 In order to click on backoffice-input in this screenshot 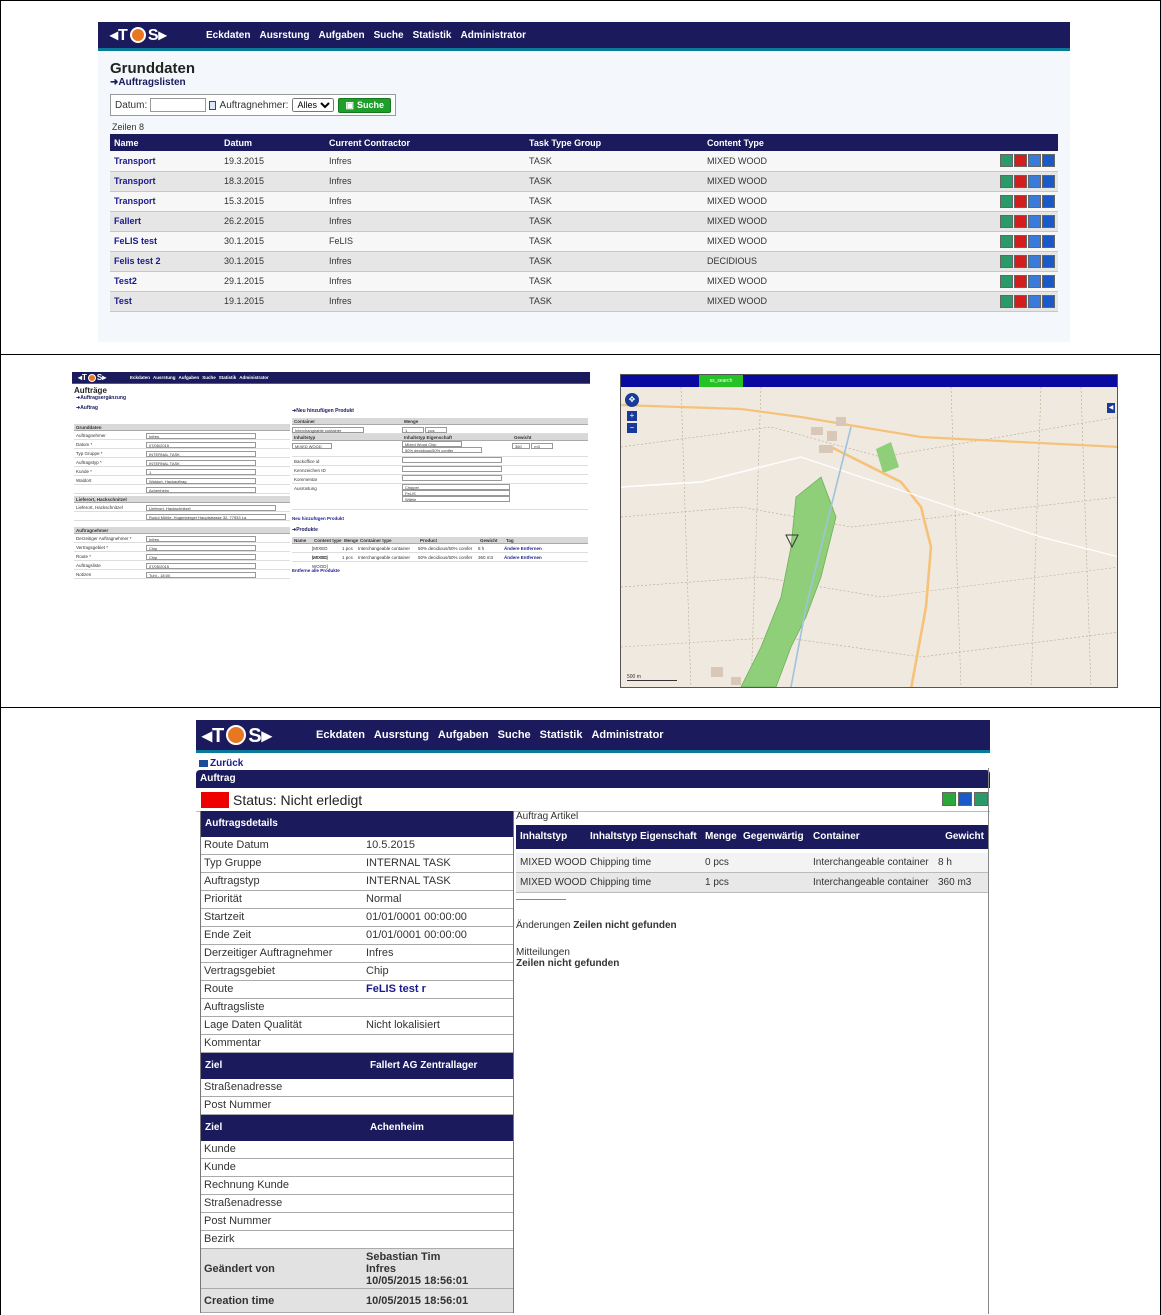, I will do `click(452, 460)`.